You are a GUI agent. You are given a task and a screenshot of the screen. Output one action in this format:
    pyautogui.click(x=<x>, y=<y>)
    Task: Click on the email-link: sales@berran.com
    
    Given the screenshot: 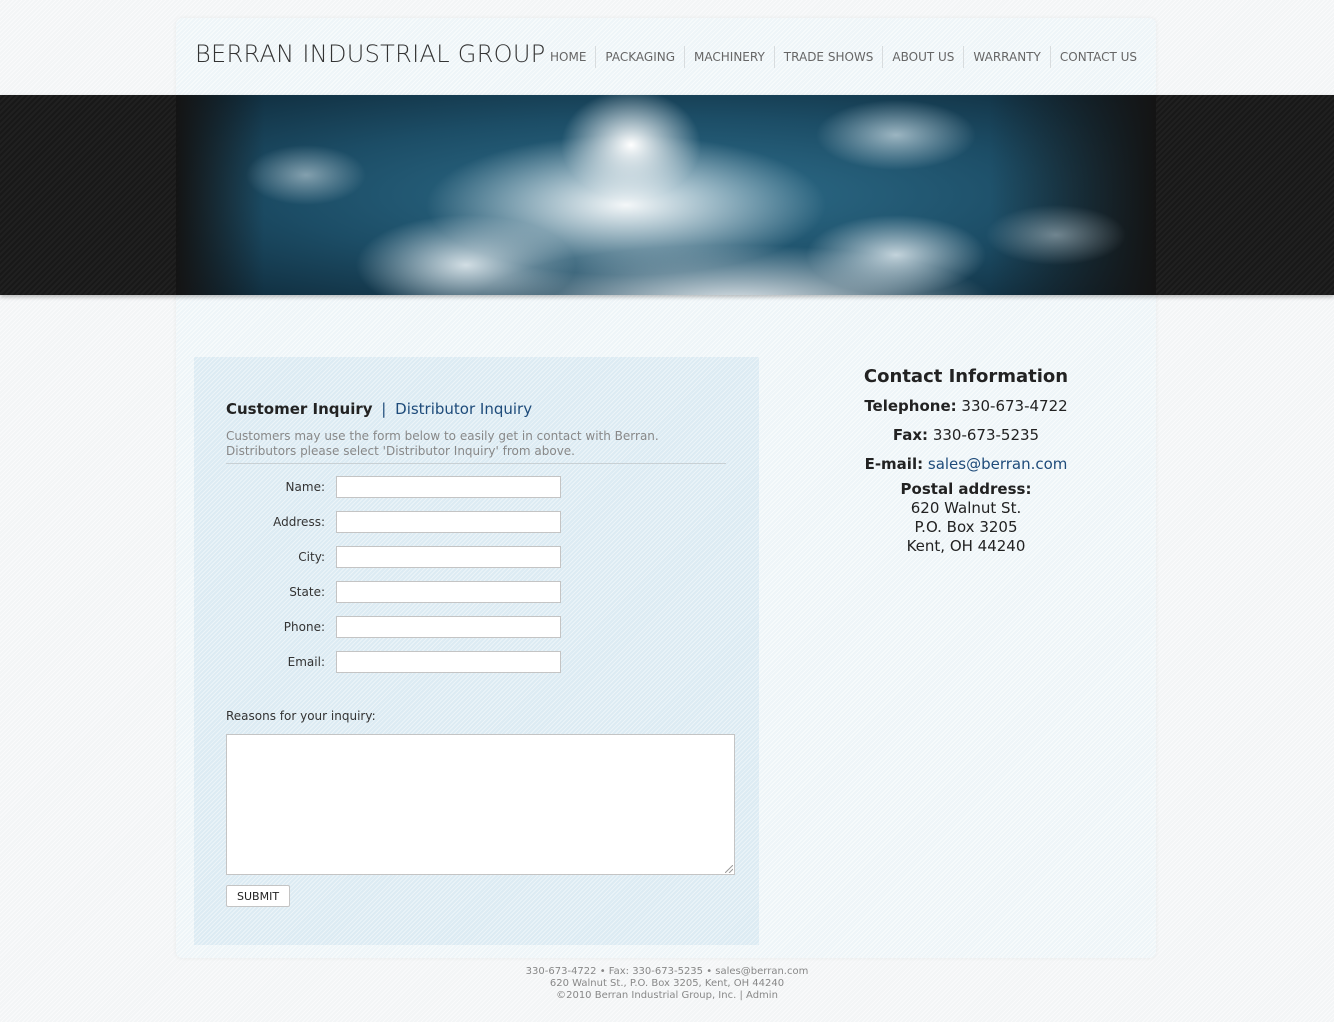 What is the action you would take?
    pyautogui.click(x=998, y=464)
    